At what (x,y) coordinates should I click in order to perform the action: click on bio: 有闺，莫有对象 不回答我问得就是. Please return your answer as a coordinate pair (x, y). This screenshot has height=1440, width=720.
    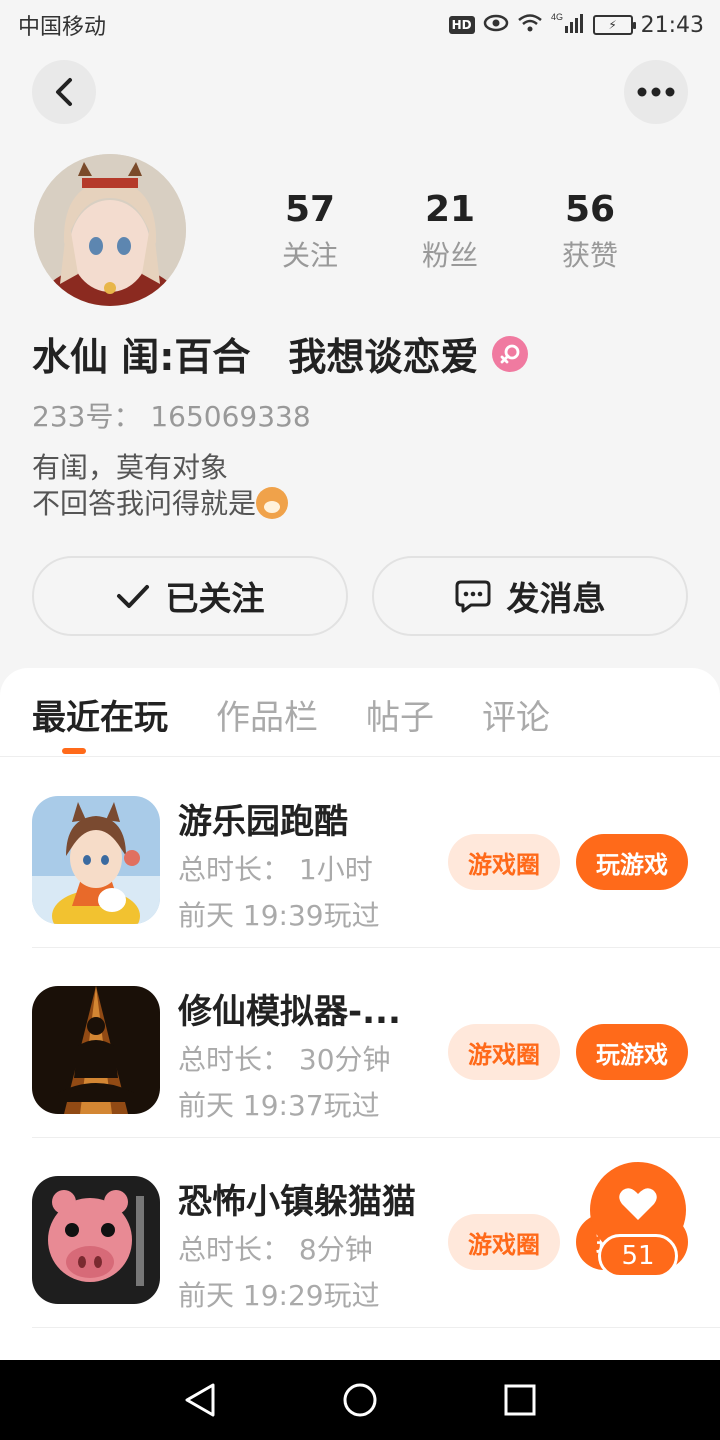
    Looking at the image, I should click on (160, 486).